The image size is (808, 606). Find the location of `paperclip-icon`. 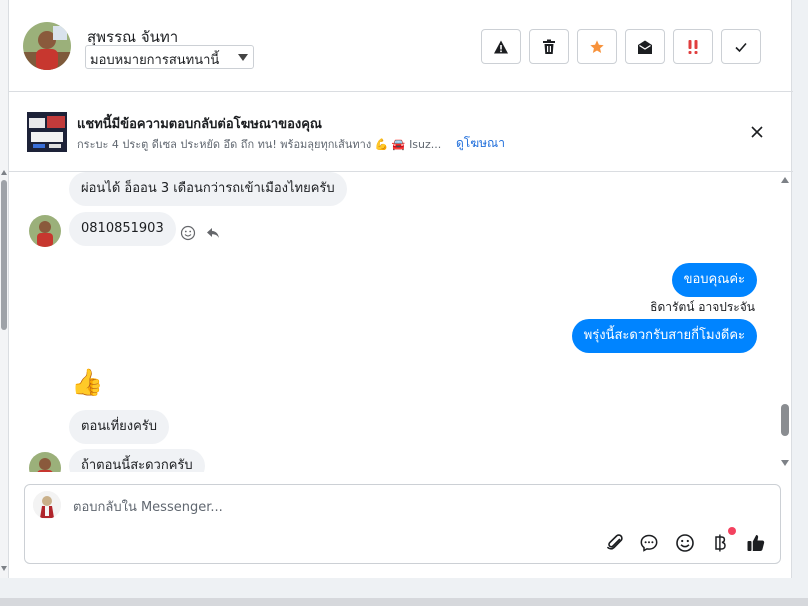

paperclip-icon is located at coordinates (615, 542).